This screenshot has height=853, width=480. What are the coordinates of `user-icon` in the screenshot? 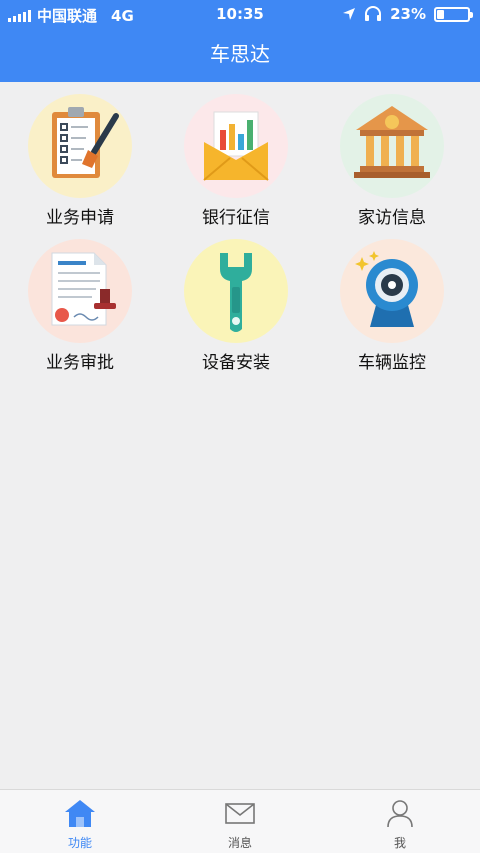 It's located at (400, 814).